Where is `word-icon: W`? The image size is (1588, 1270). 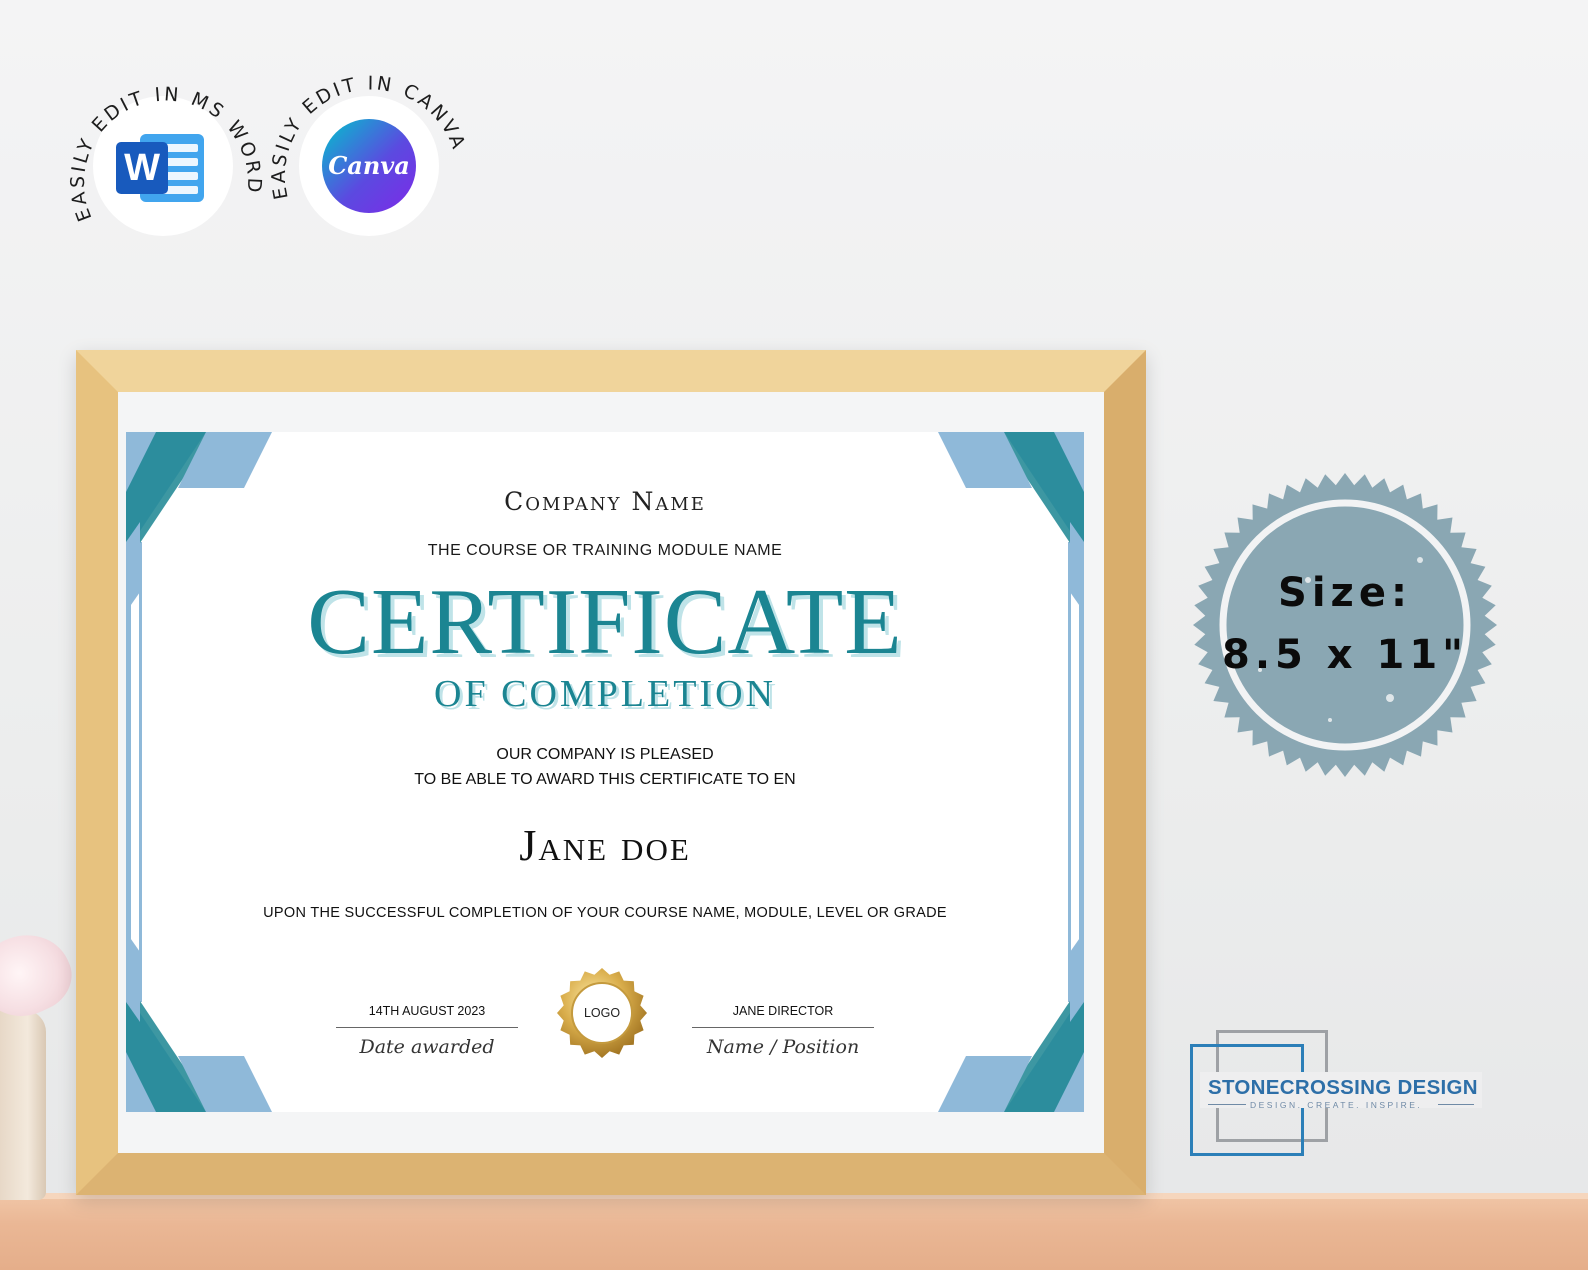 word-icon: W is located at coordinates (160, 168).